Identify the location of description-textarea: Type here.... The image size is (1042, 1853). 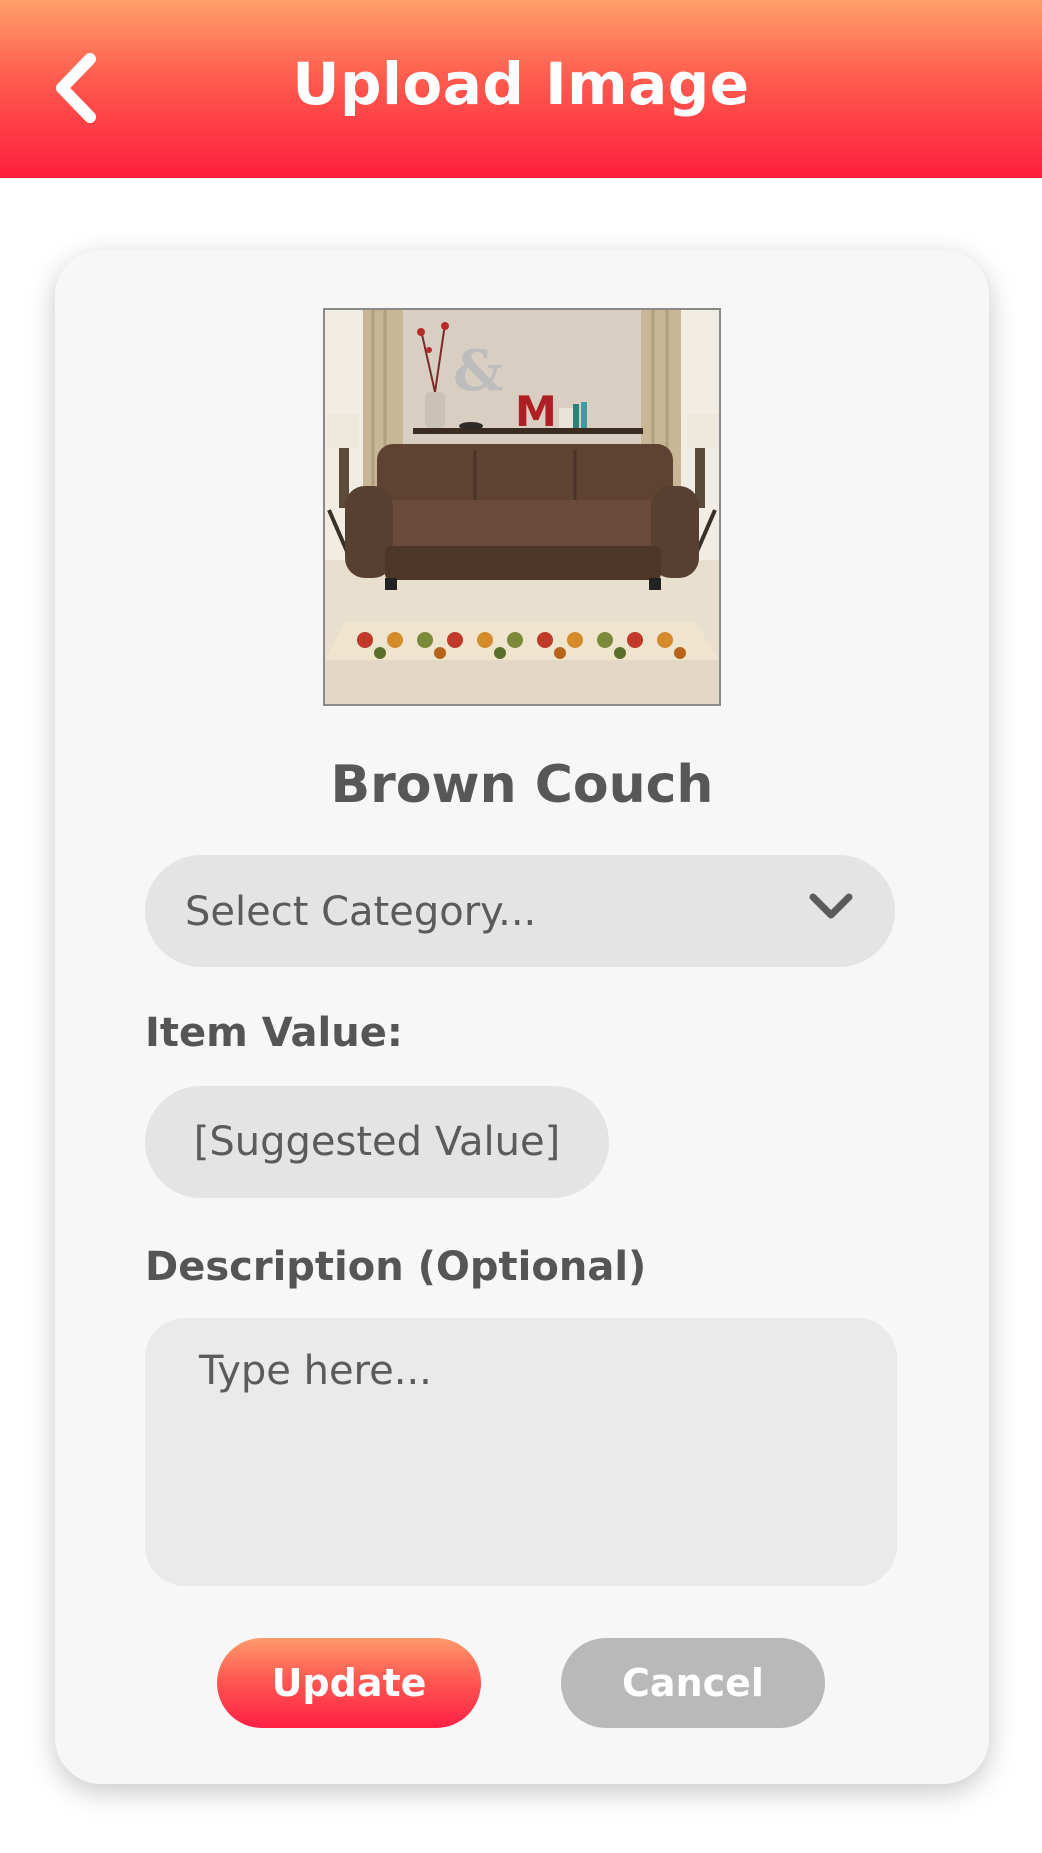
(521, 1452).